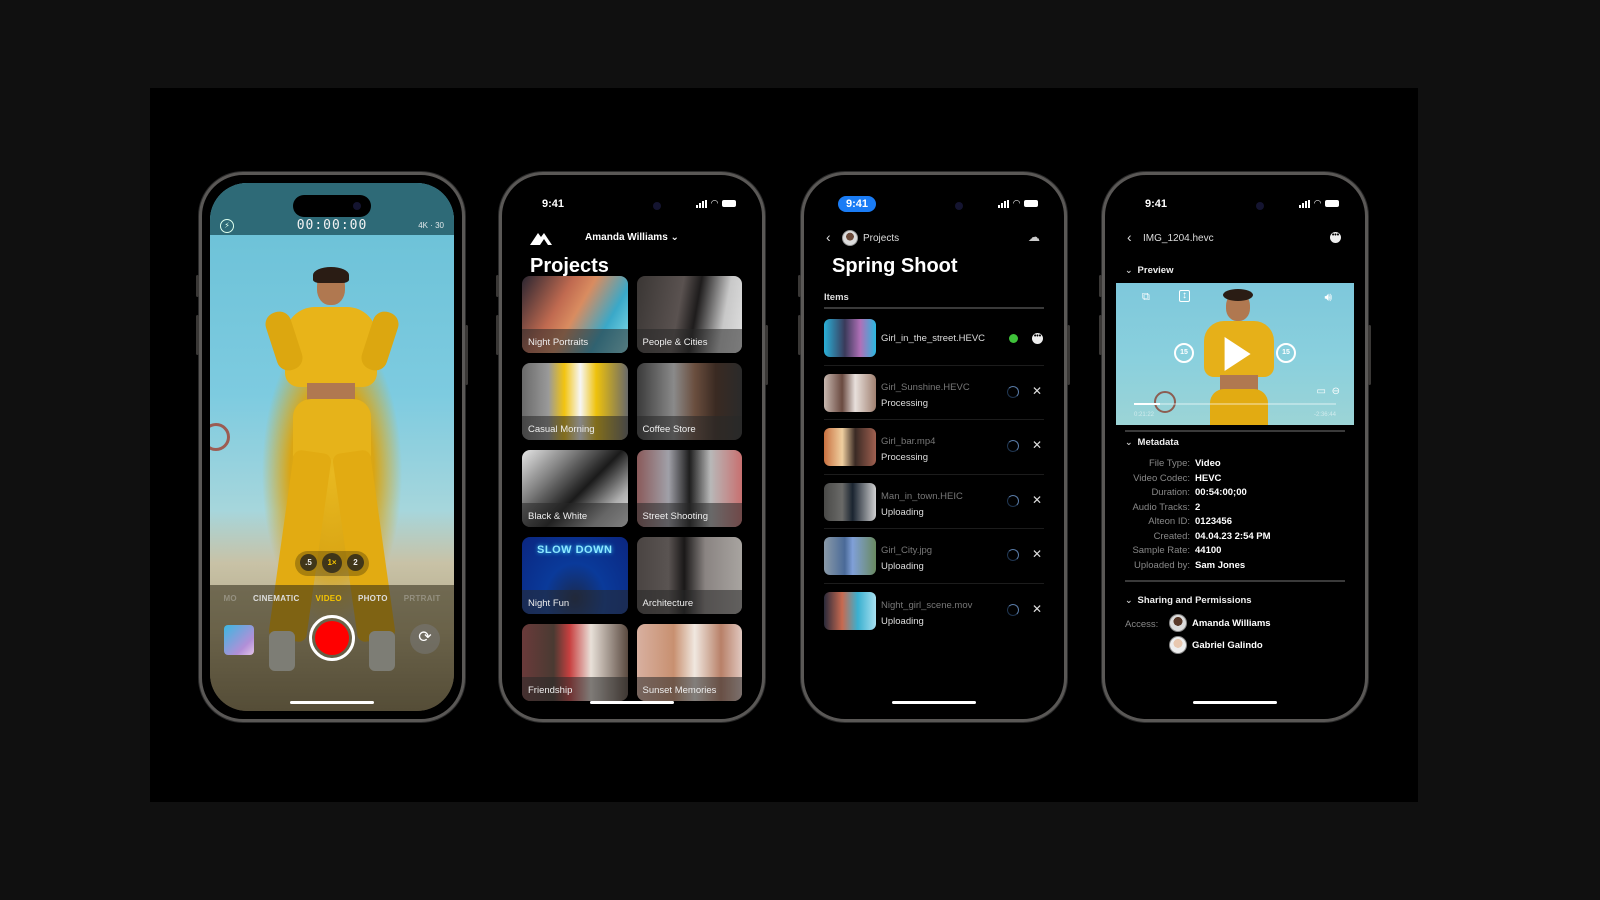  Describe the element at coordinates (230, 598) in the screenshot. I see `mode-slo-mo: MO` at that location.